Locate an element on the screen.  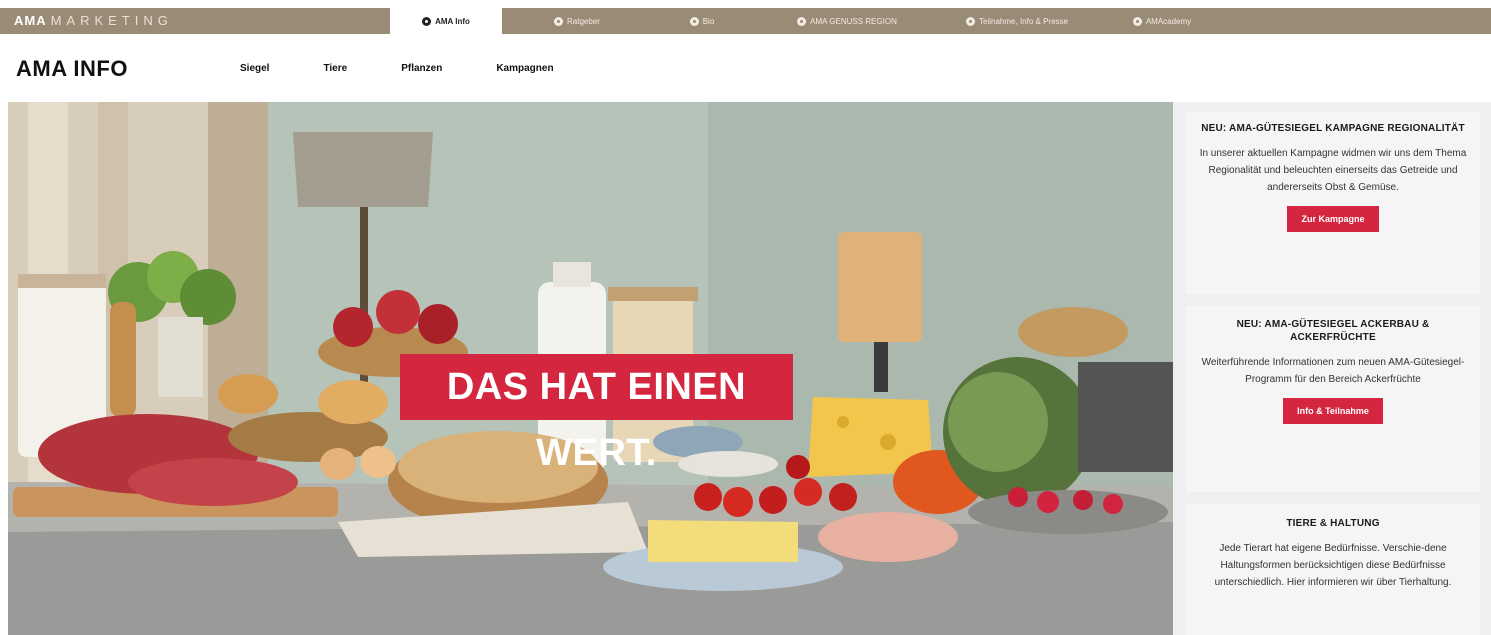
topnav-ama-info: AMA Info is located at coordinates (446, 21).